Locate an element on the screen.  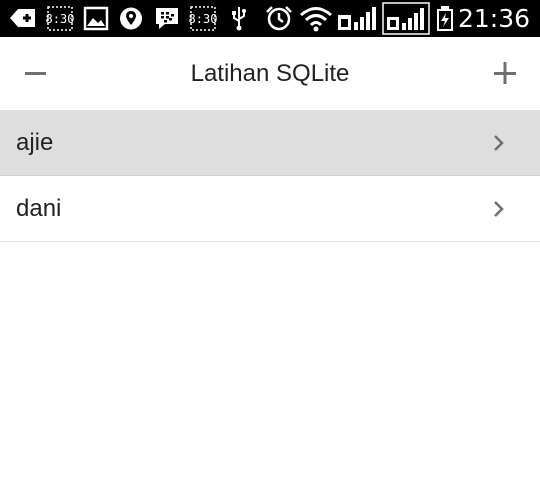
usb-icon is located at coordinates (239, 19).